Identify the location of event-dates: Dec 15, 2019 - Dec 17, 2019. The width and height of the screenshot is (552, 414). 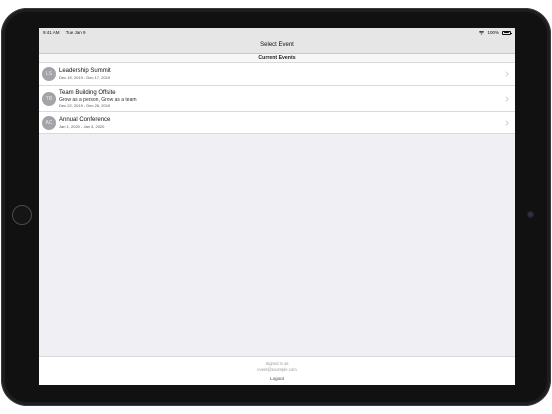
(85, 77).